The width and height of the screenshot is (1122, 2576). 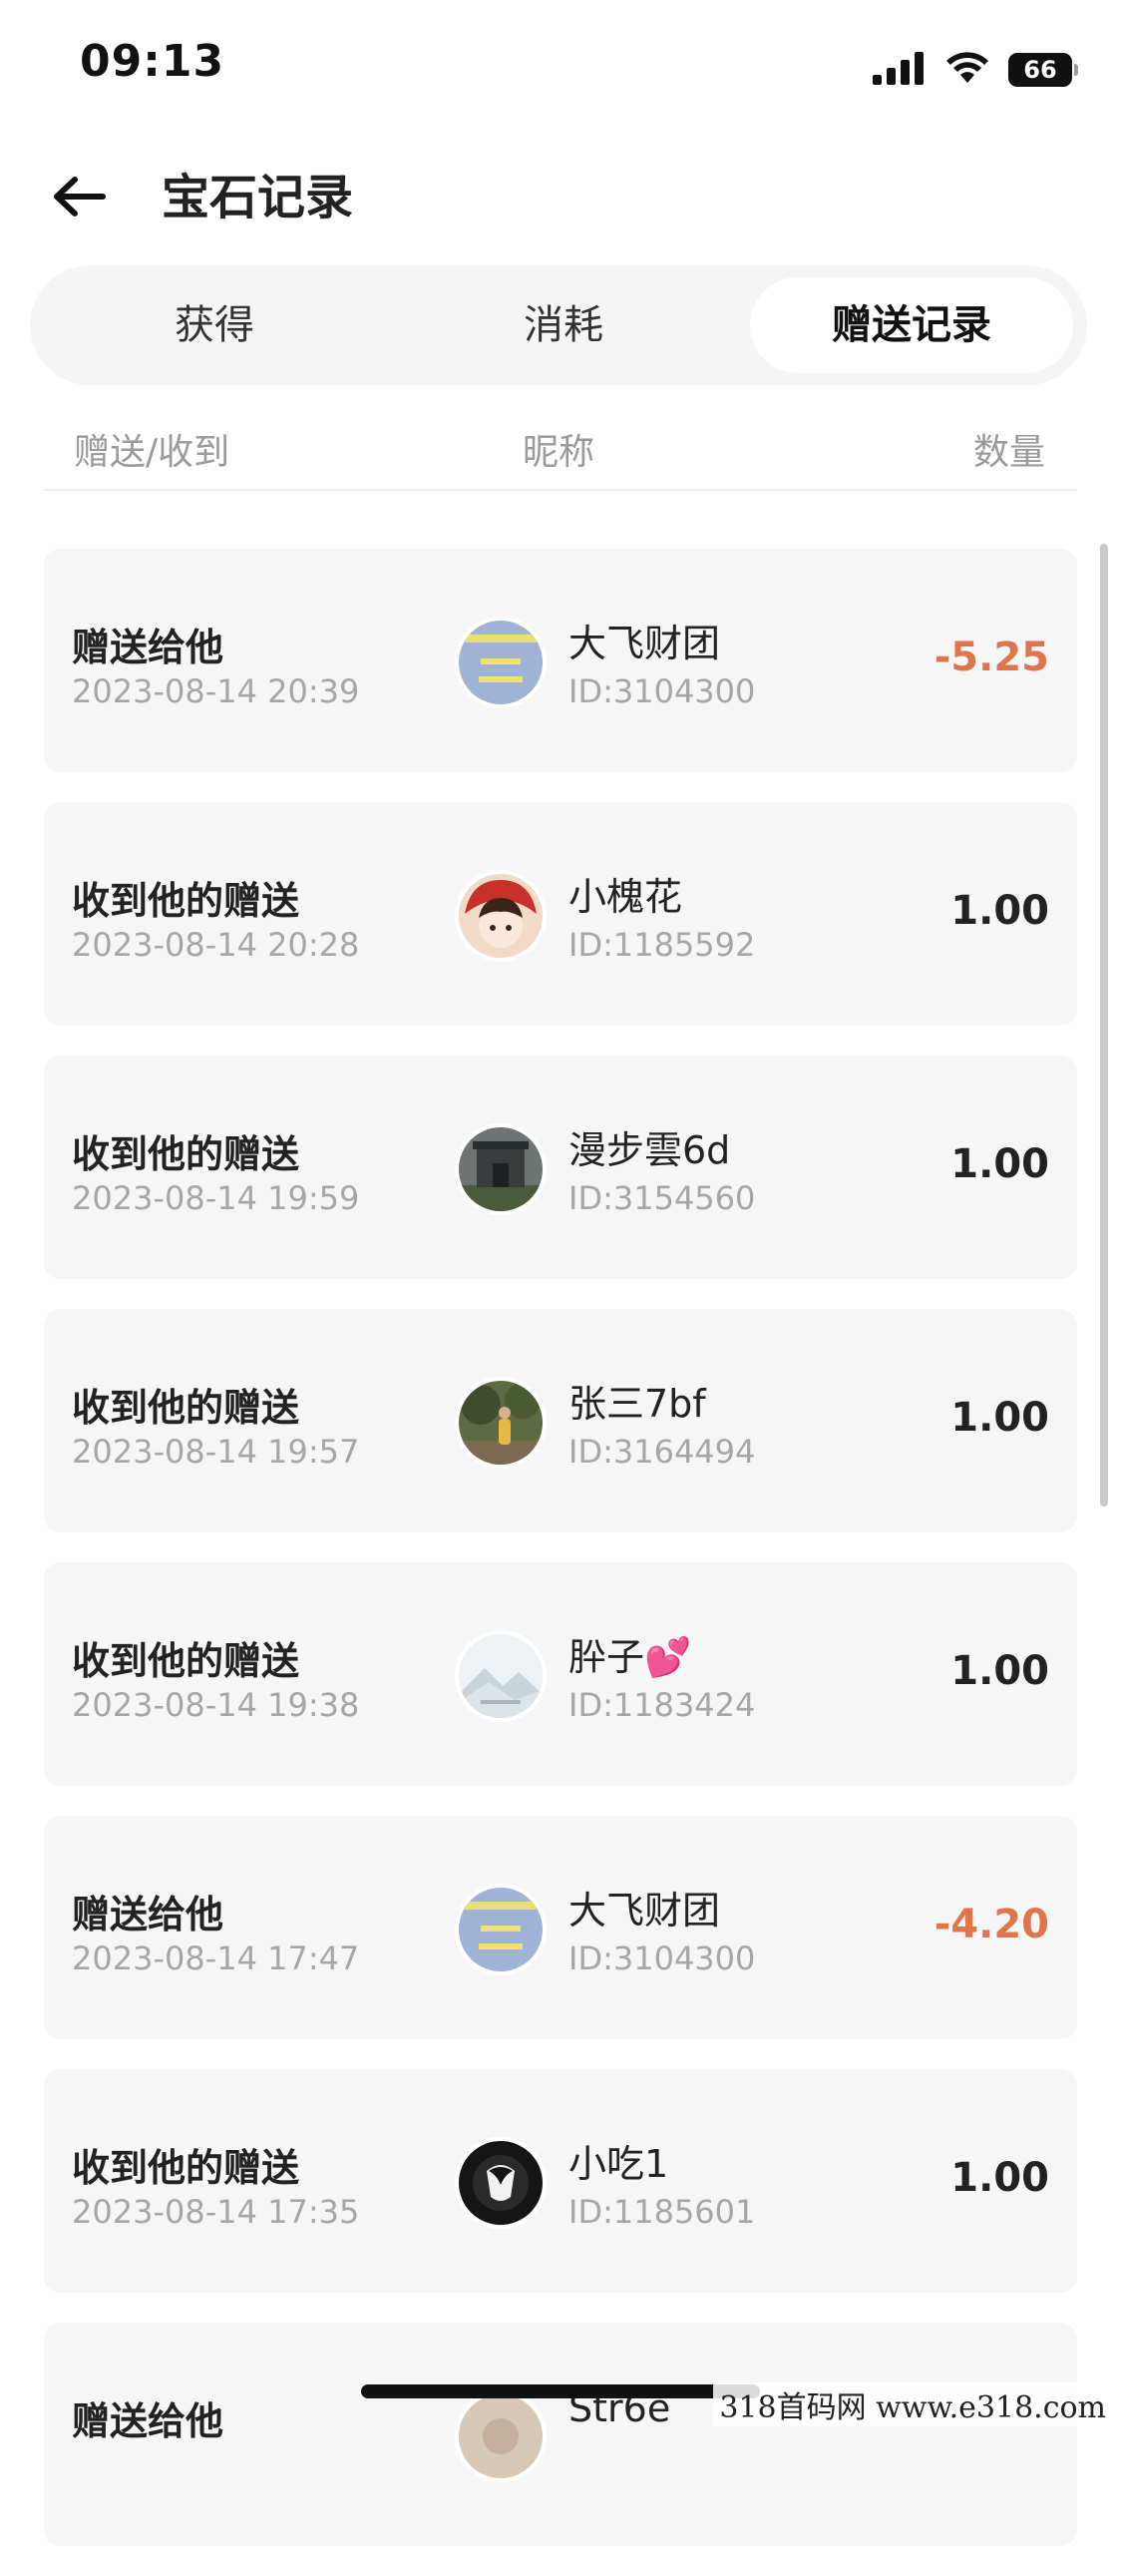 I want to click on watermark: 318首码网 www.e318.com, so click(x=912, y=2404).